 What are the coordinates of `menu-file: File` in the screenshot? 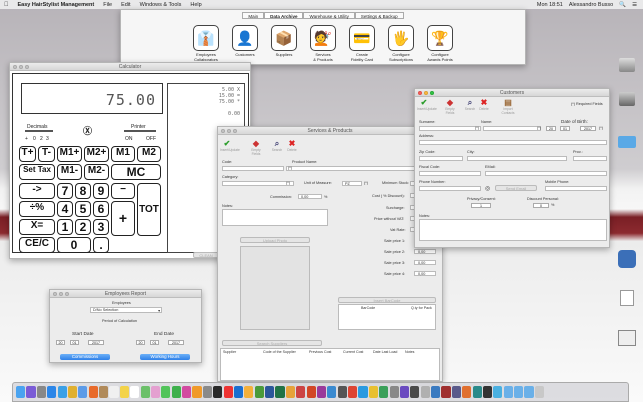 It's located at (107, 5).